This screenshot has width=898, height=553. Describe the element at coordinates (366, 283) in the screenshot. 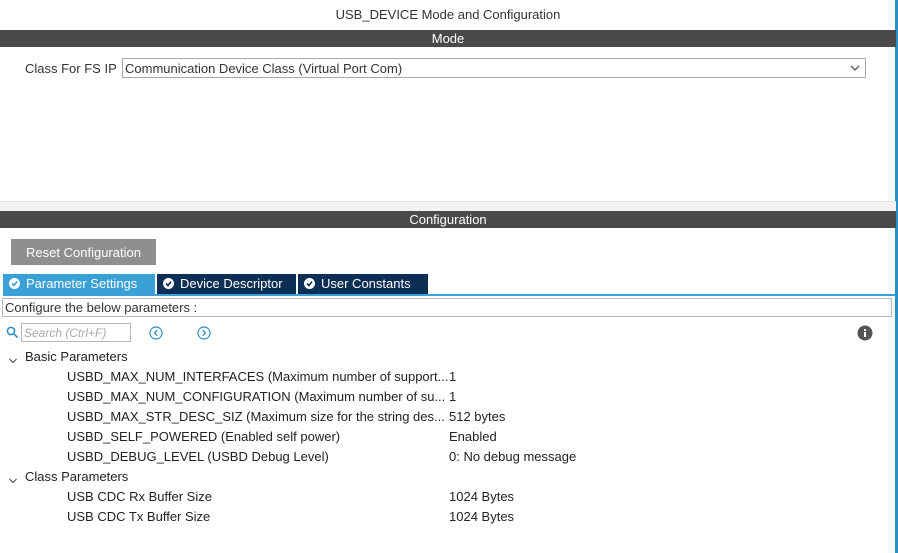

I see `tab-label: User Constants` at that location.